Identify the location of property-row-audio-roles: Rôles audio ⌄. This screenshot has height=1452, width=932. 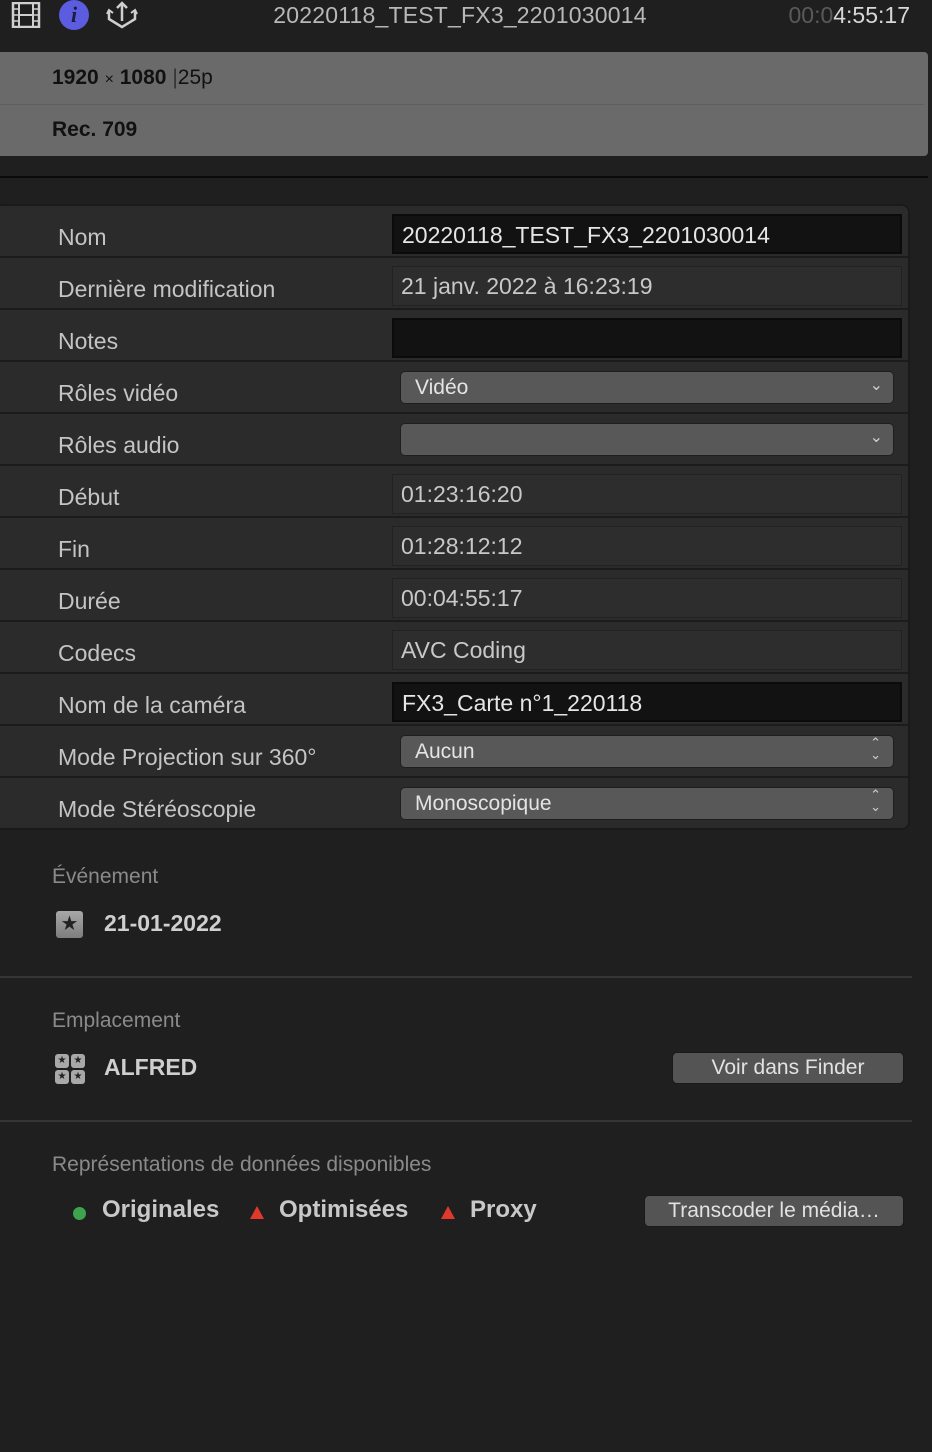
(454, 441).